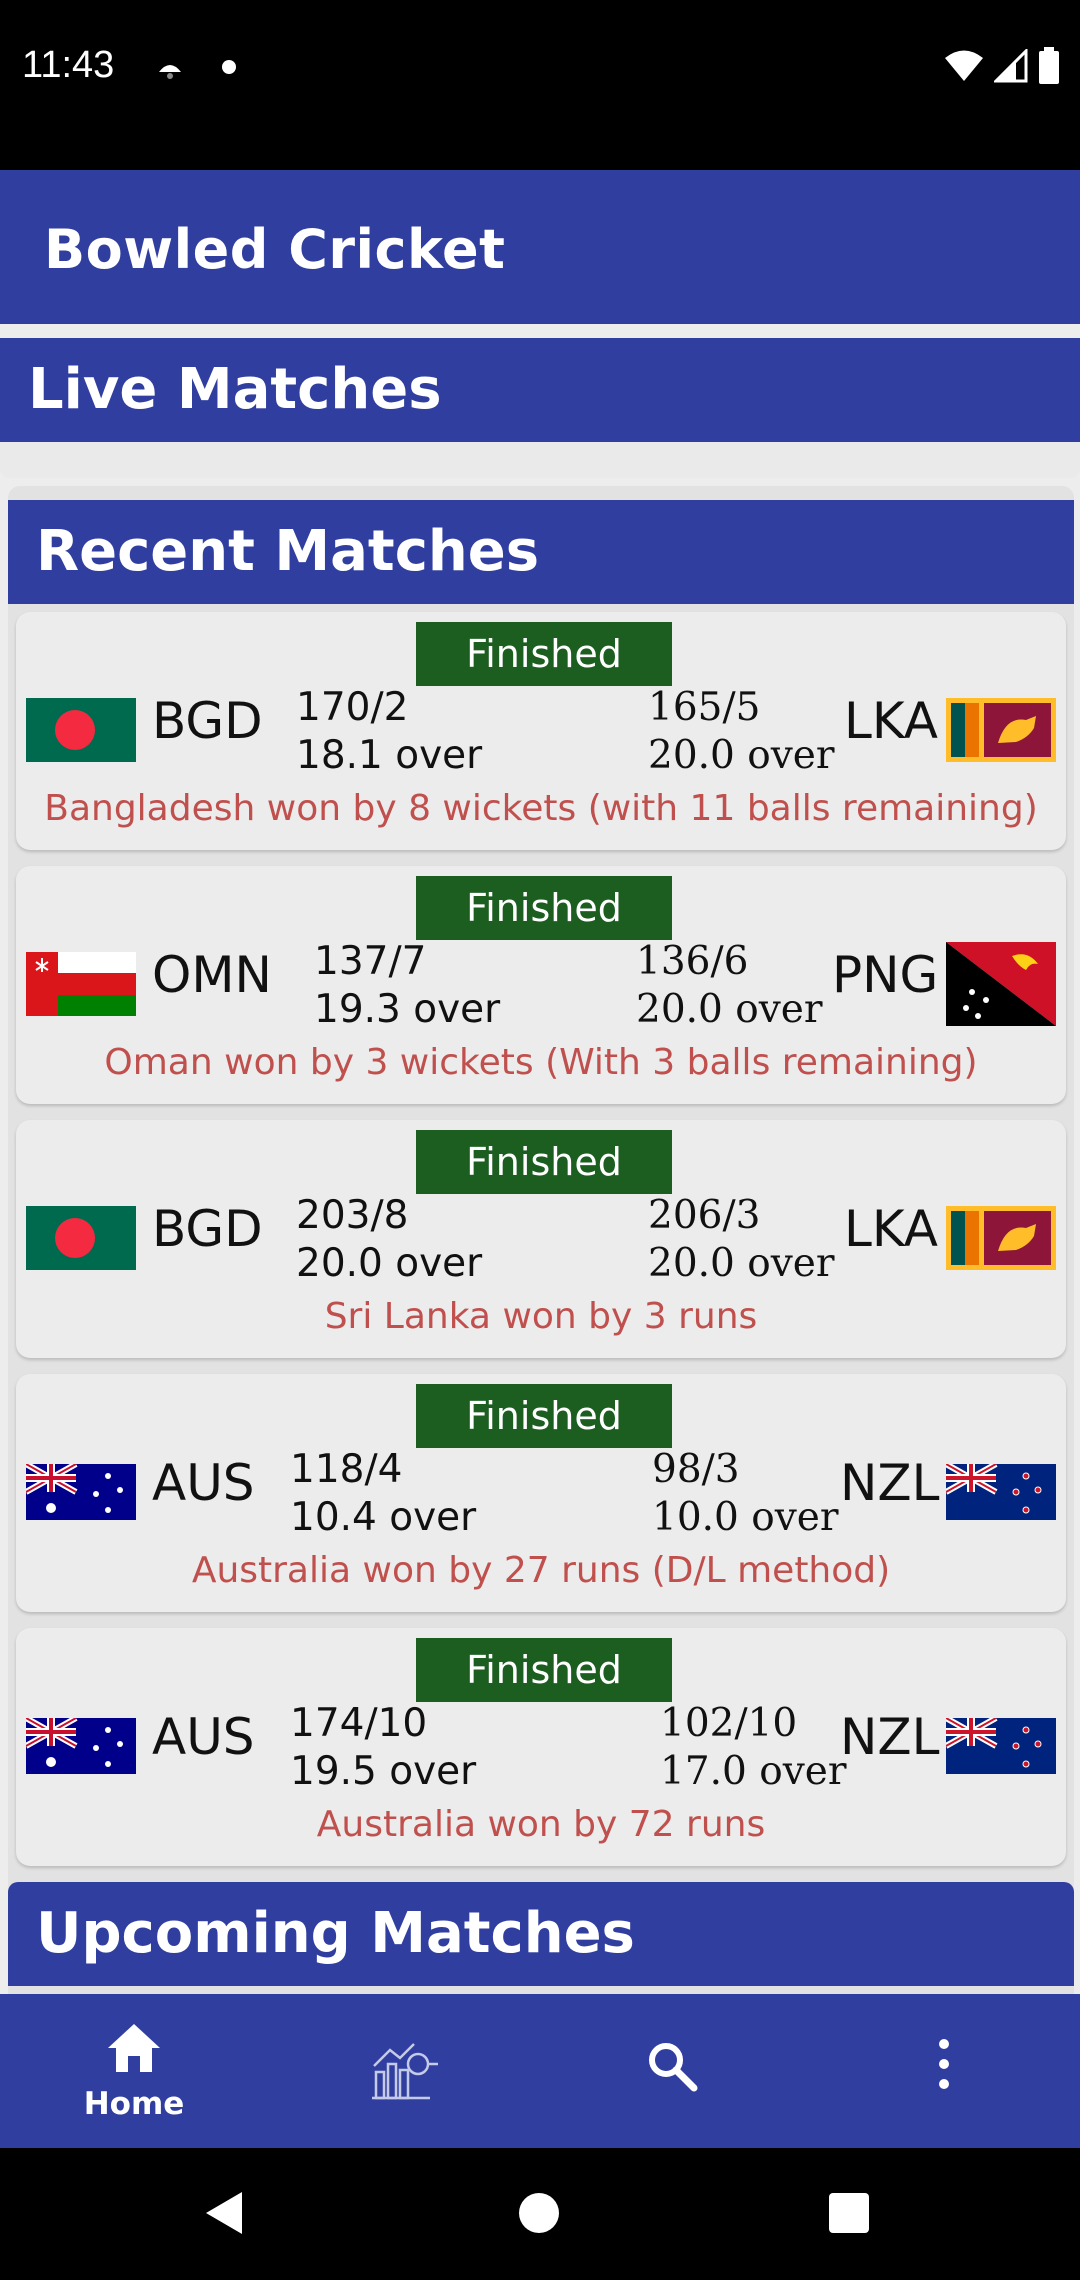 The width and height of the screenshot is (1080, 2280). Describe the element at coordinates (729, 1723) in the screenshot. I see `team2-score: 102/10` at that location.